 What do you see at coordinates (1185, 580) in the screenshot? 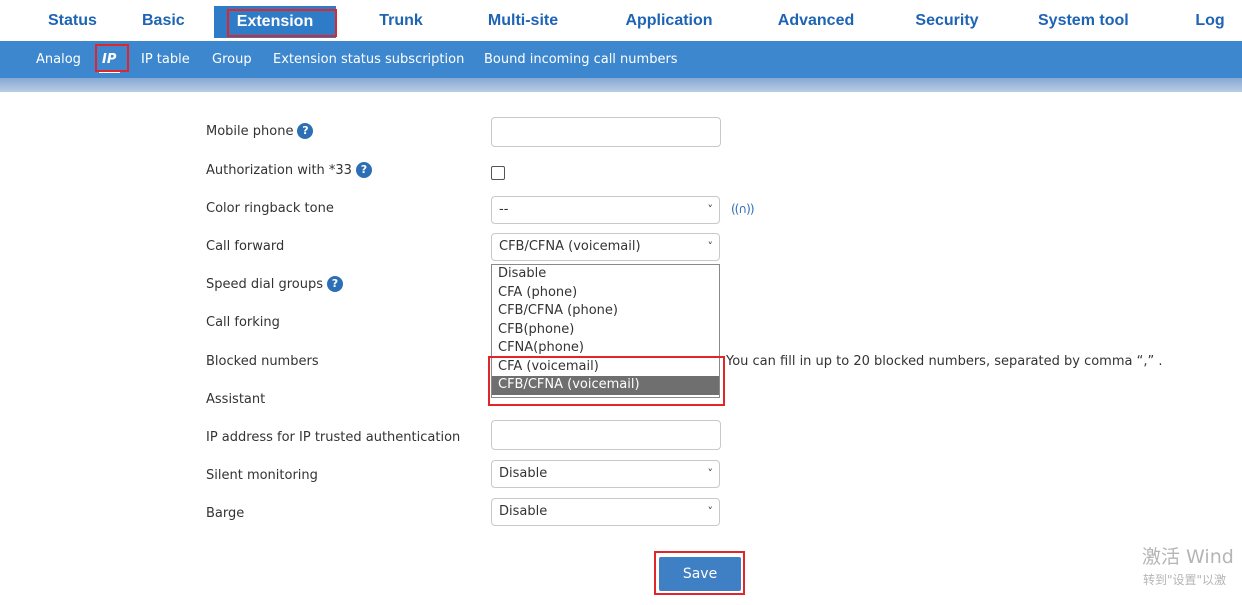
I see `activation-watermark-line2: 转到"设置"以激` at bounding box center [1185, 580].